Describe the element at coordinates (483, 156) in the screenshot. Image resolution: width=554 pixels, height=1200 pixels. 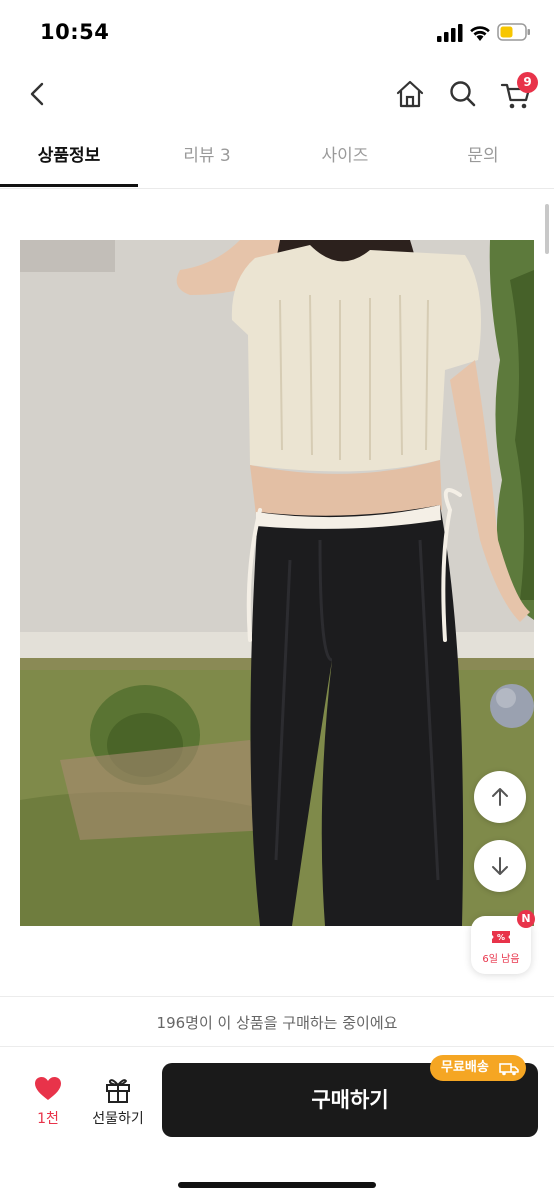
I see `tab-inquiry: 문의` at that location.